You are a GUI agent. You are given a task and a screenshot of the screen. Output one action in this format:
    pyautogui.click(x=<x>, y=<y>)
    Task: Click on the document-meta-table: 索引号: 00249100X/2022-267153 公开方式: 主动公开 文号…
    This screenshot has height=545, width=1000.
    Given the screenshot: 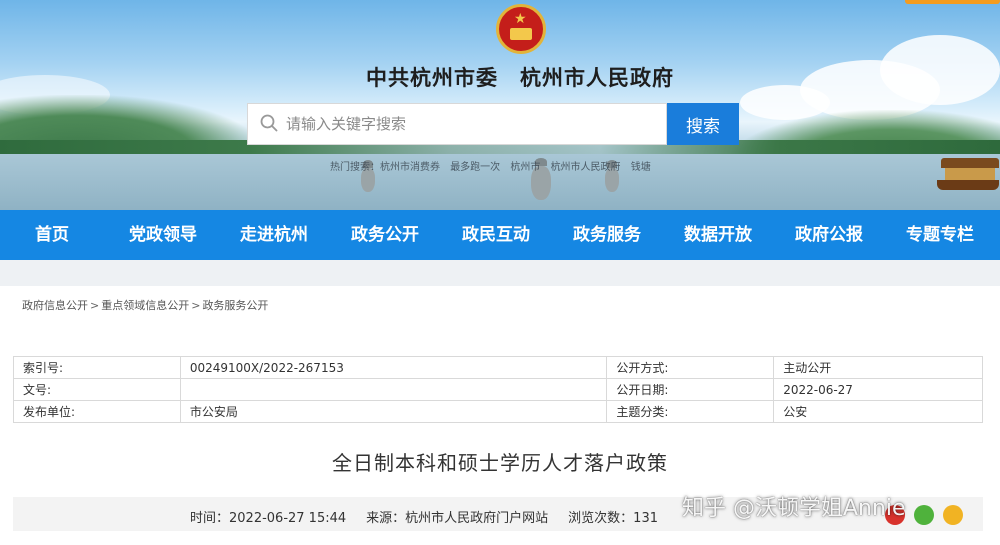 What is the action you would take?
    pyautogui.click(x=498, y=389)
    